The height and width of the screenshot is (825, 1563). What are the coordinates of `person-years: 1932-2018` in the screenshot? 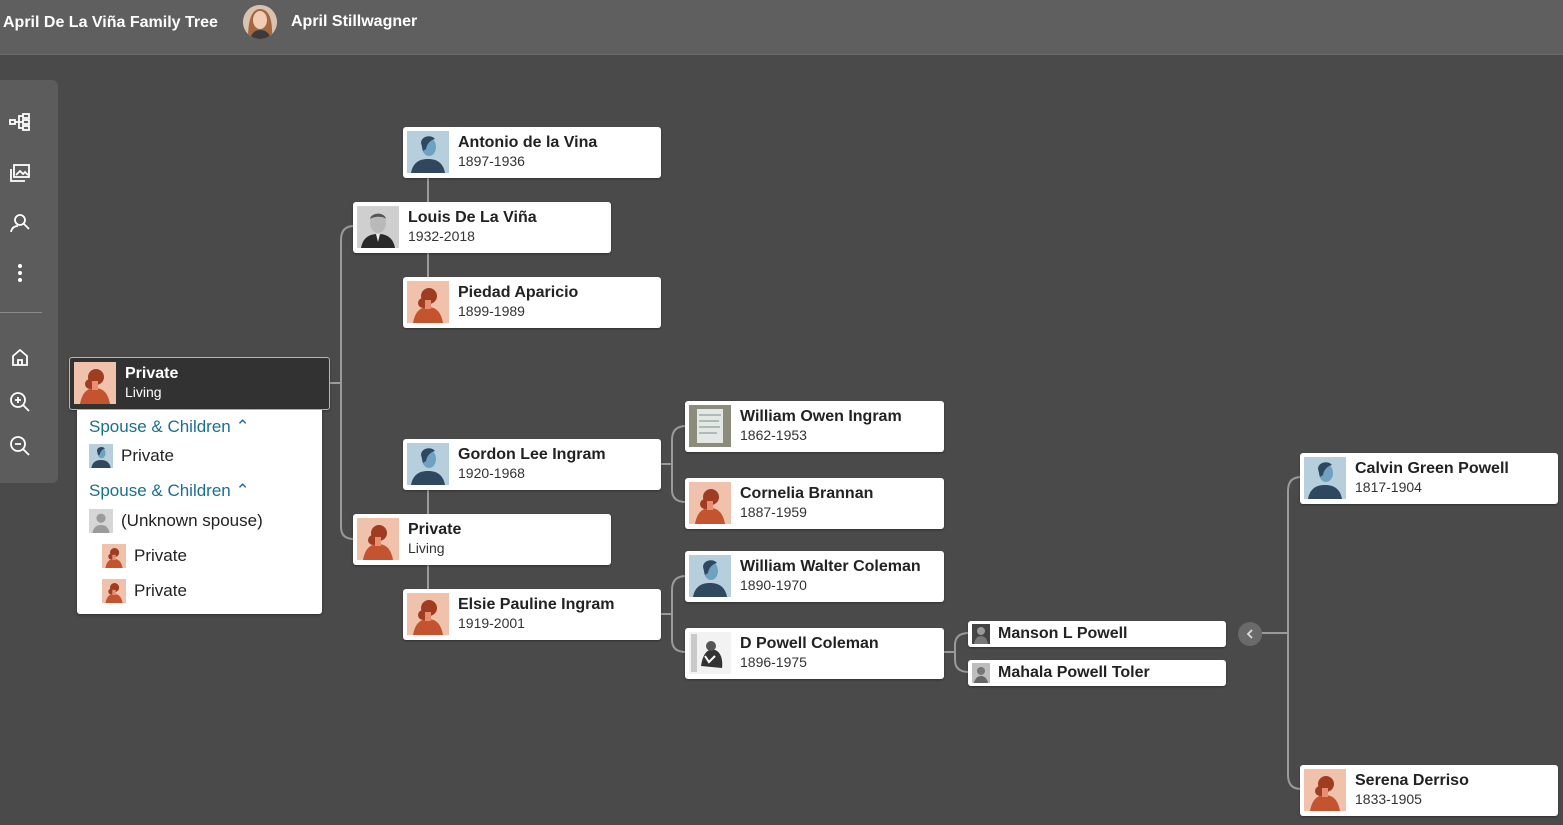 It's located at (441, 236).